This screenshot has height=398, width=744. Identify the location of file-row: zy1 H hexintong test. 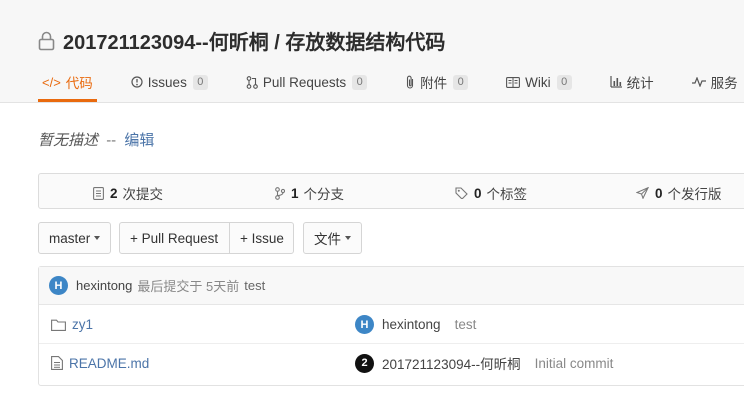
(391, 325).